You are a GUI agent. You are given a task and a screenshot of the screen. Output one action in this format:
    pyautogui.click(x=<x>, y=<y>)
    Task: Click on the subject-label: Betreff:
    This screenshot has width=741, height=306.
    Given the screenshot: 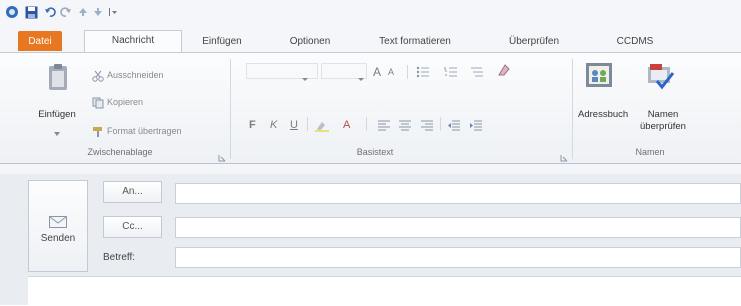 What is the action you would take?
    pyautogui.click(x=119, y=257)
    